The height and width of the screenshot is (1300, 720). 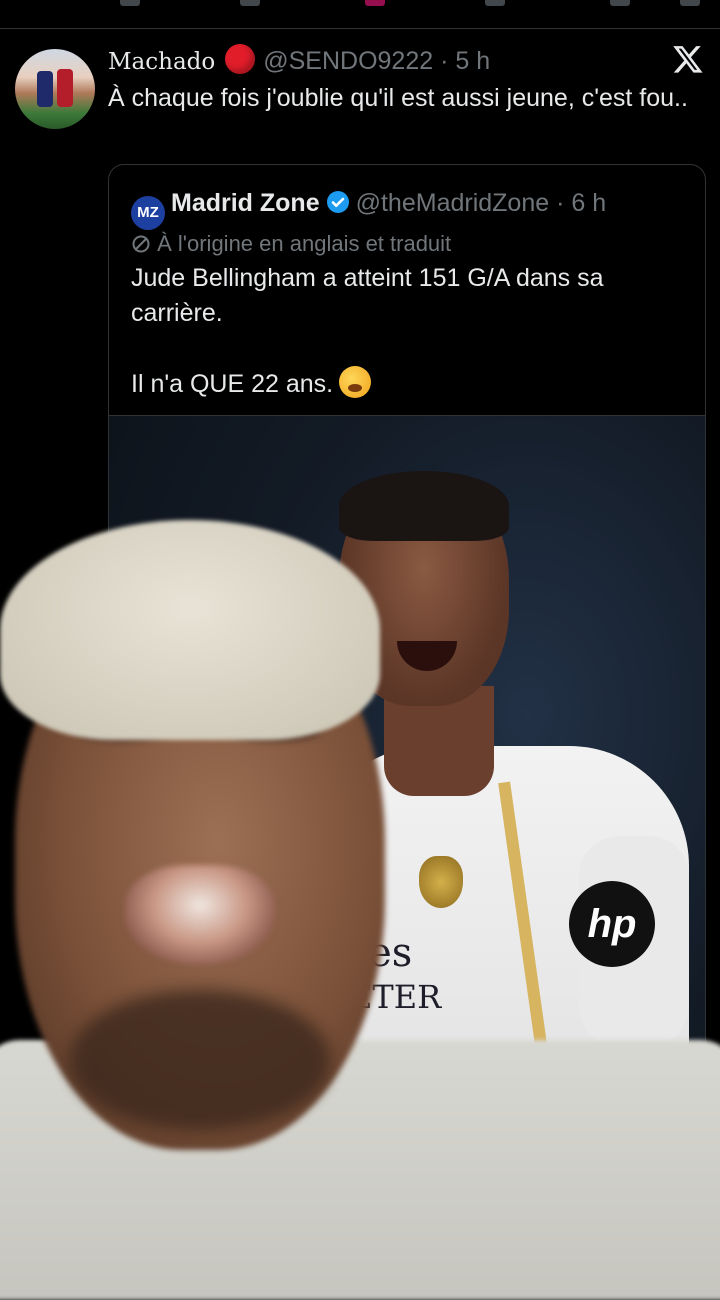 I want to click on exploding-head-emoji-icon, so click(x=355, y=382).